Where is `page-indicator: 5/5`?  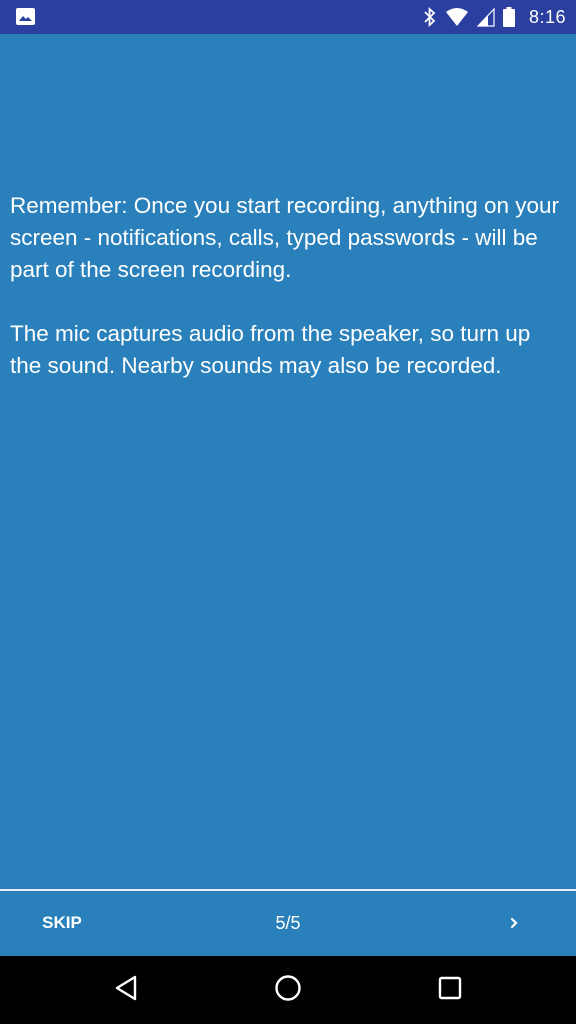
page-indicator: 5/5 is located at coordinates (288, 923).